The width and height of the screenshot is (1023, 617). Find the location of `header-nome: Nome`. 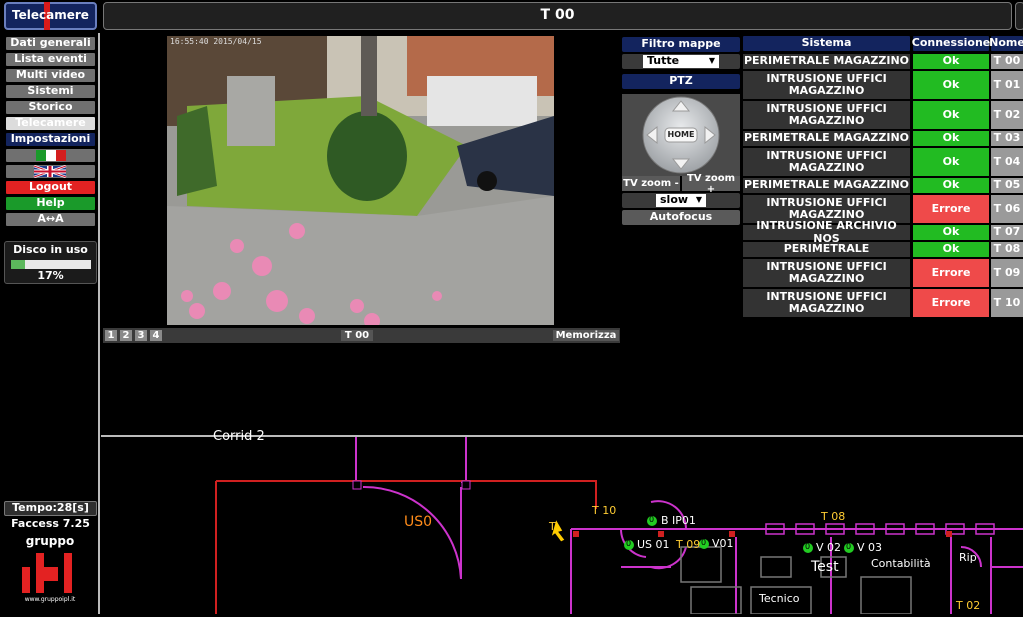

header-nome: Nome is located at coordinates (1006, 43).